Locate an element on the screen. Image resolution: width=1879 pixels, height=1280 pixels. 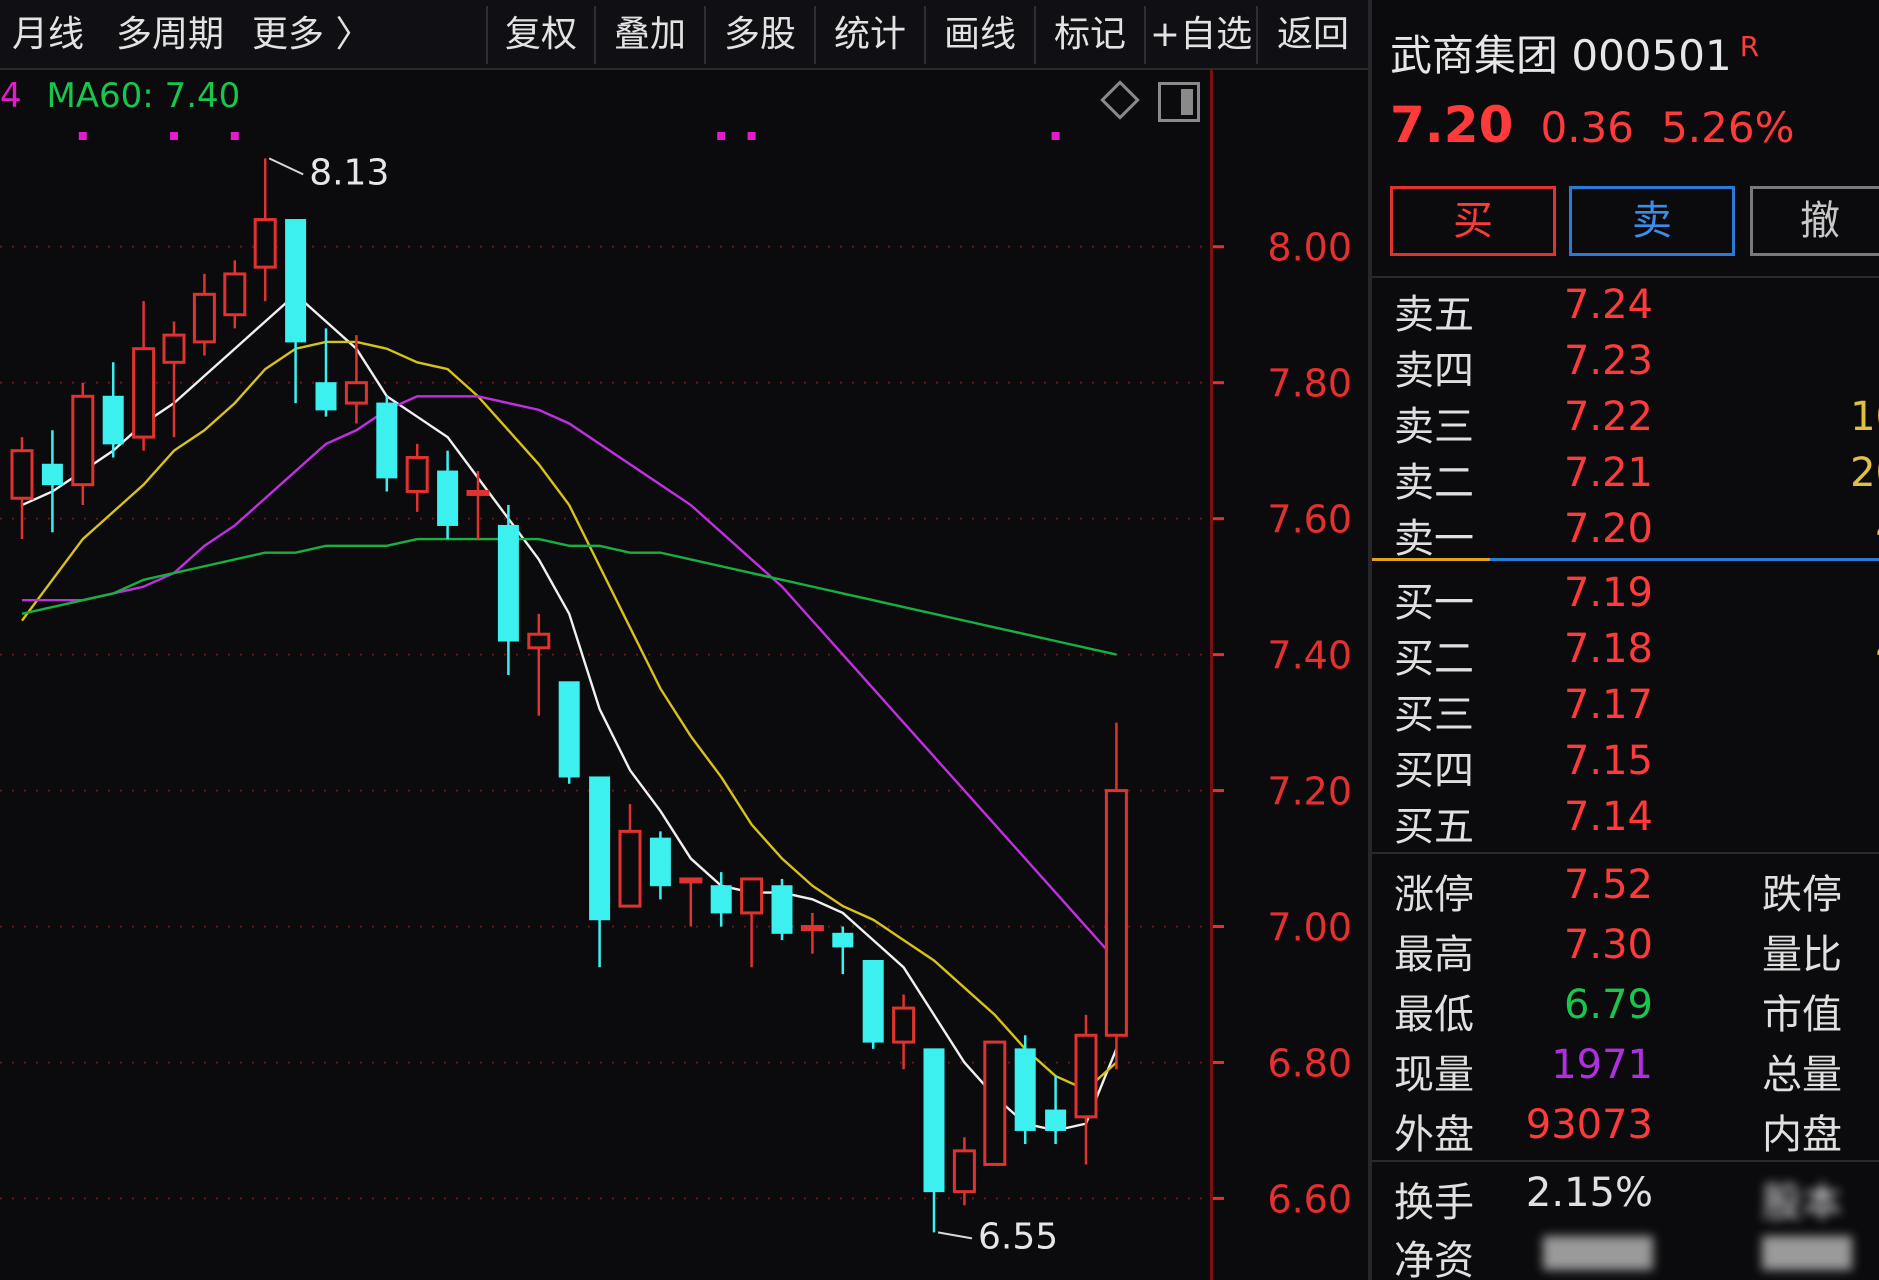
add-watchlist-button: +自选 is located at coordinates (1200, 35).